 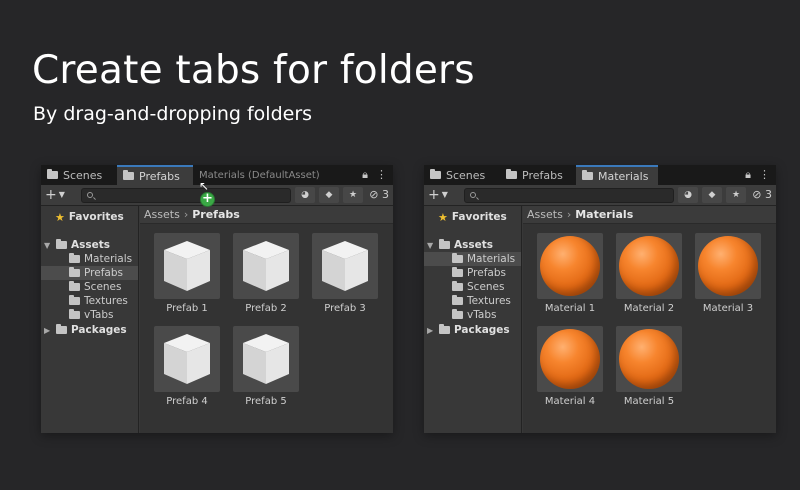 What do you see at coordinates (345, 308) in the screenshot?
I see `asset-label: Prefab 3` at bounding box center [345, 308].